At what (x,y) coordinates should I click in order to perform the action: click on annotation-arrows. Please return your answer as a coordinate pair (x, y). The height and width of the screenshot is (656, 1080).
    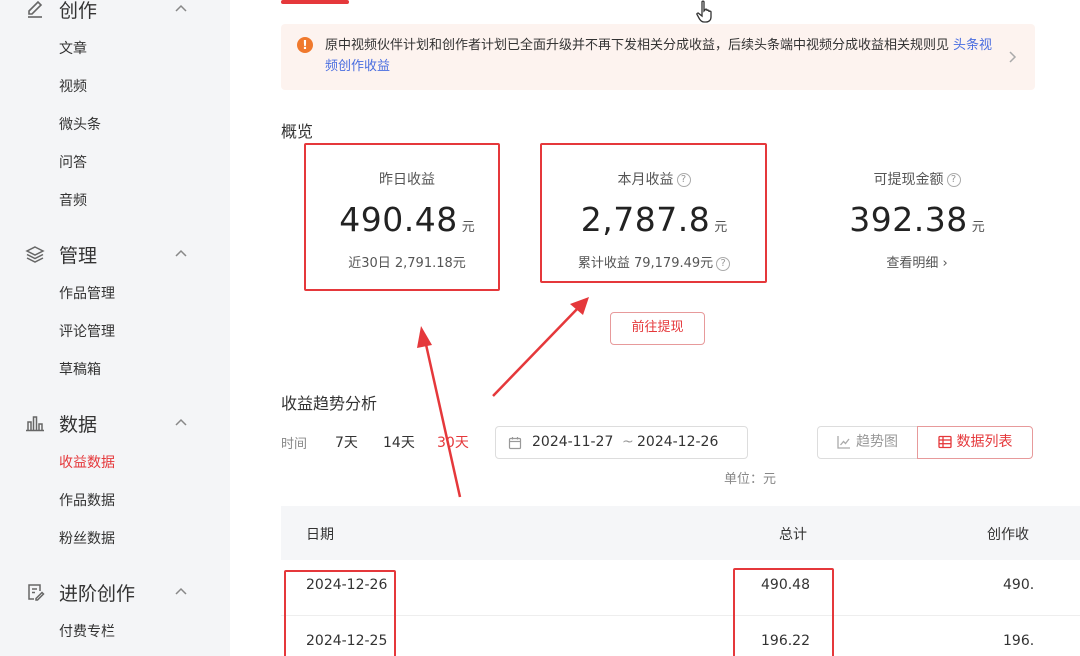
    Looking at the image, I should click on (503, 397).